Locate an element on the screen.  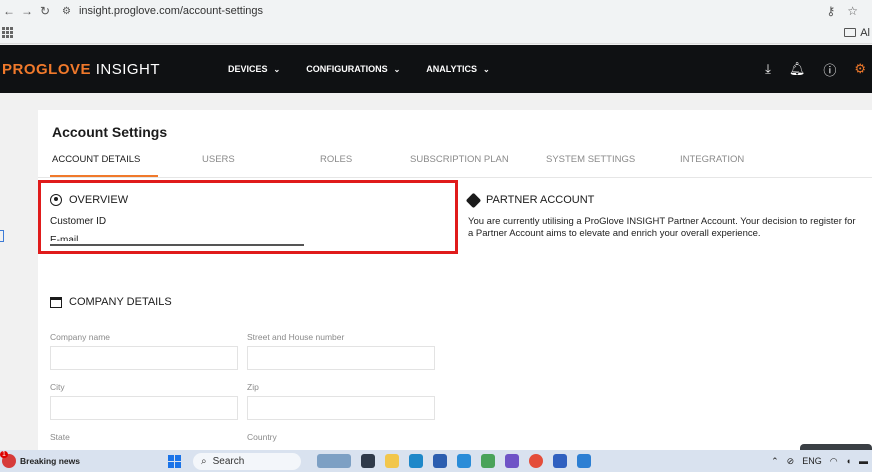
menu-devices-label: DEVICES is located at coordinates (248, 69).